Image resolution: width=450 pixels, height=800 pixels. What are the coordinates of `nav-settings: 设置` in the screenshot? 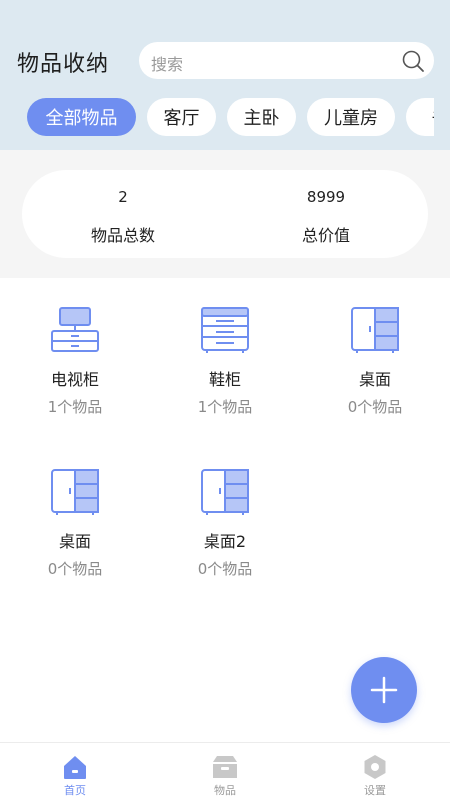 It's located at (375, 771).